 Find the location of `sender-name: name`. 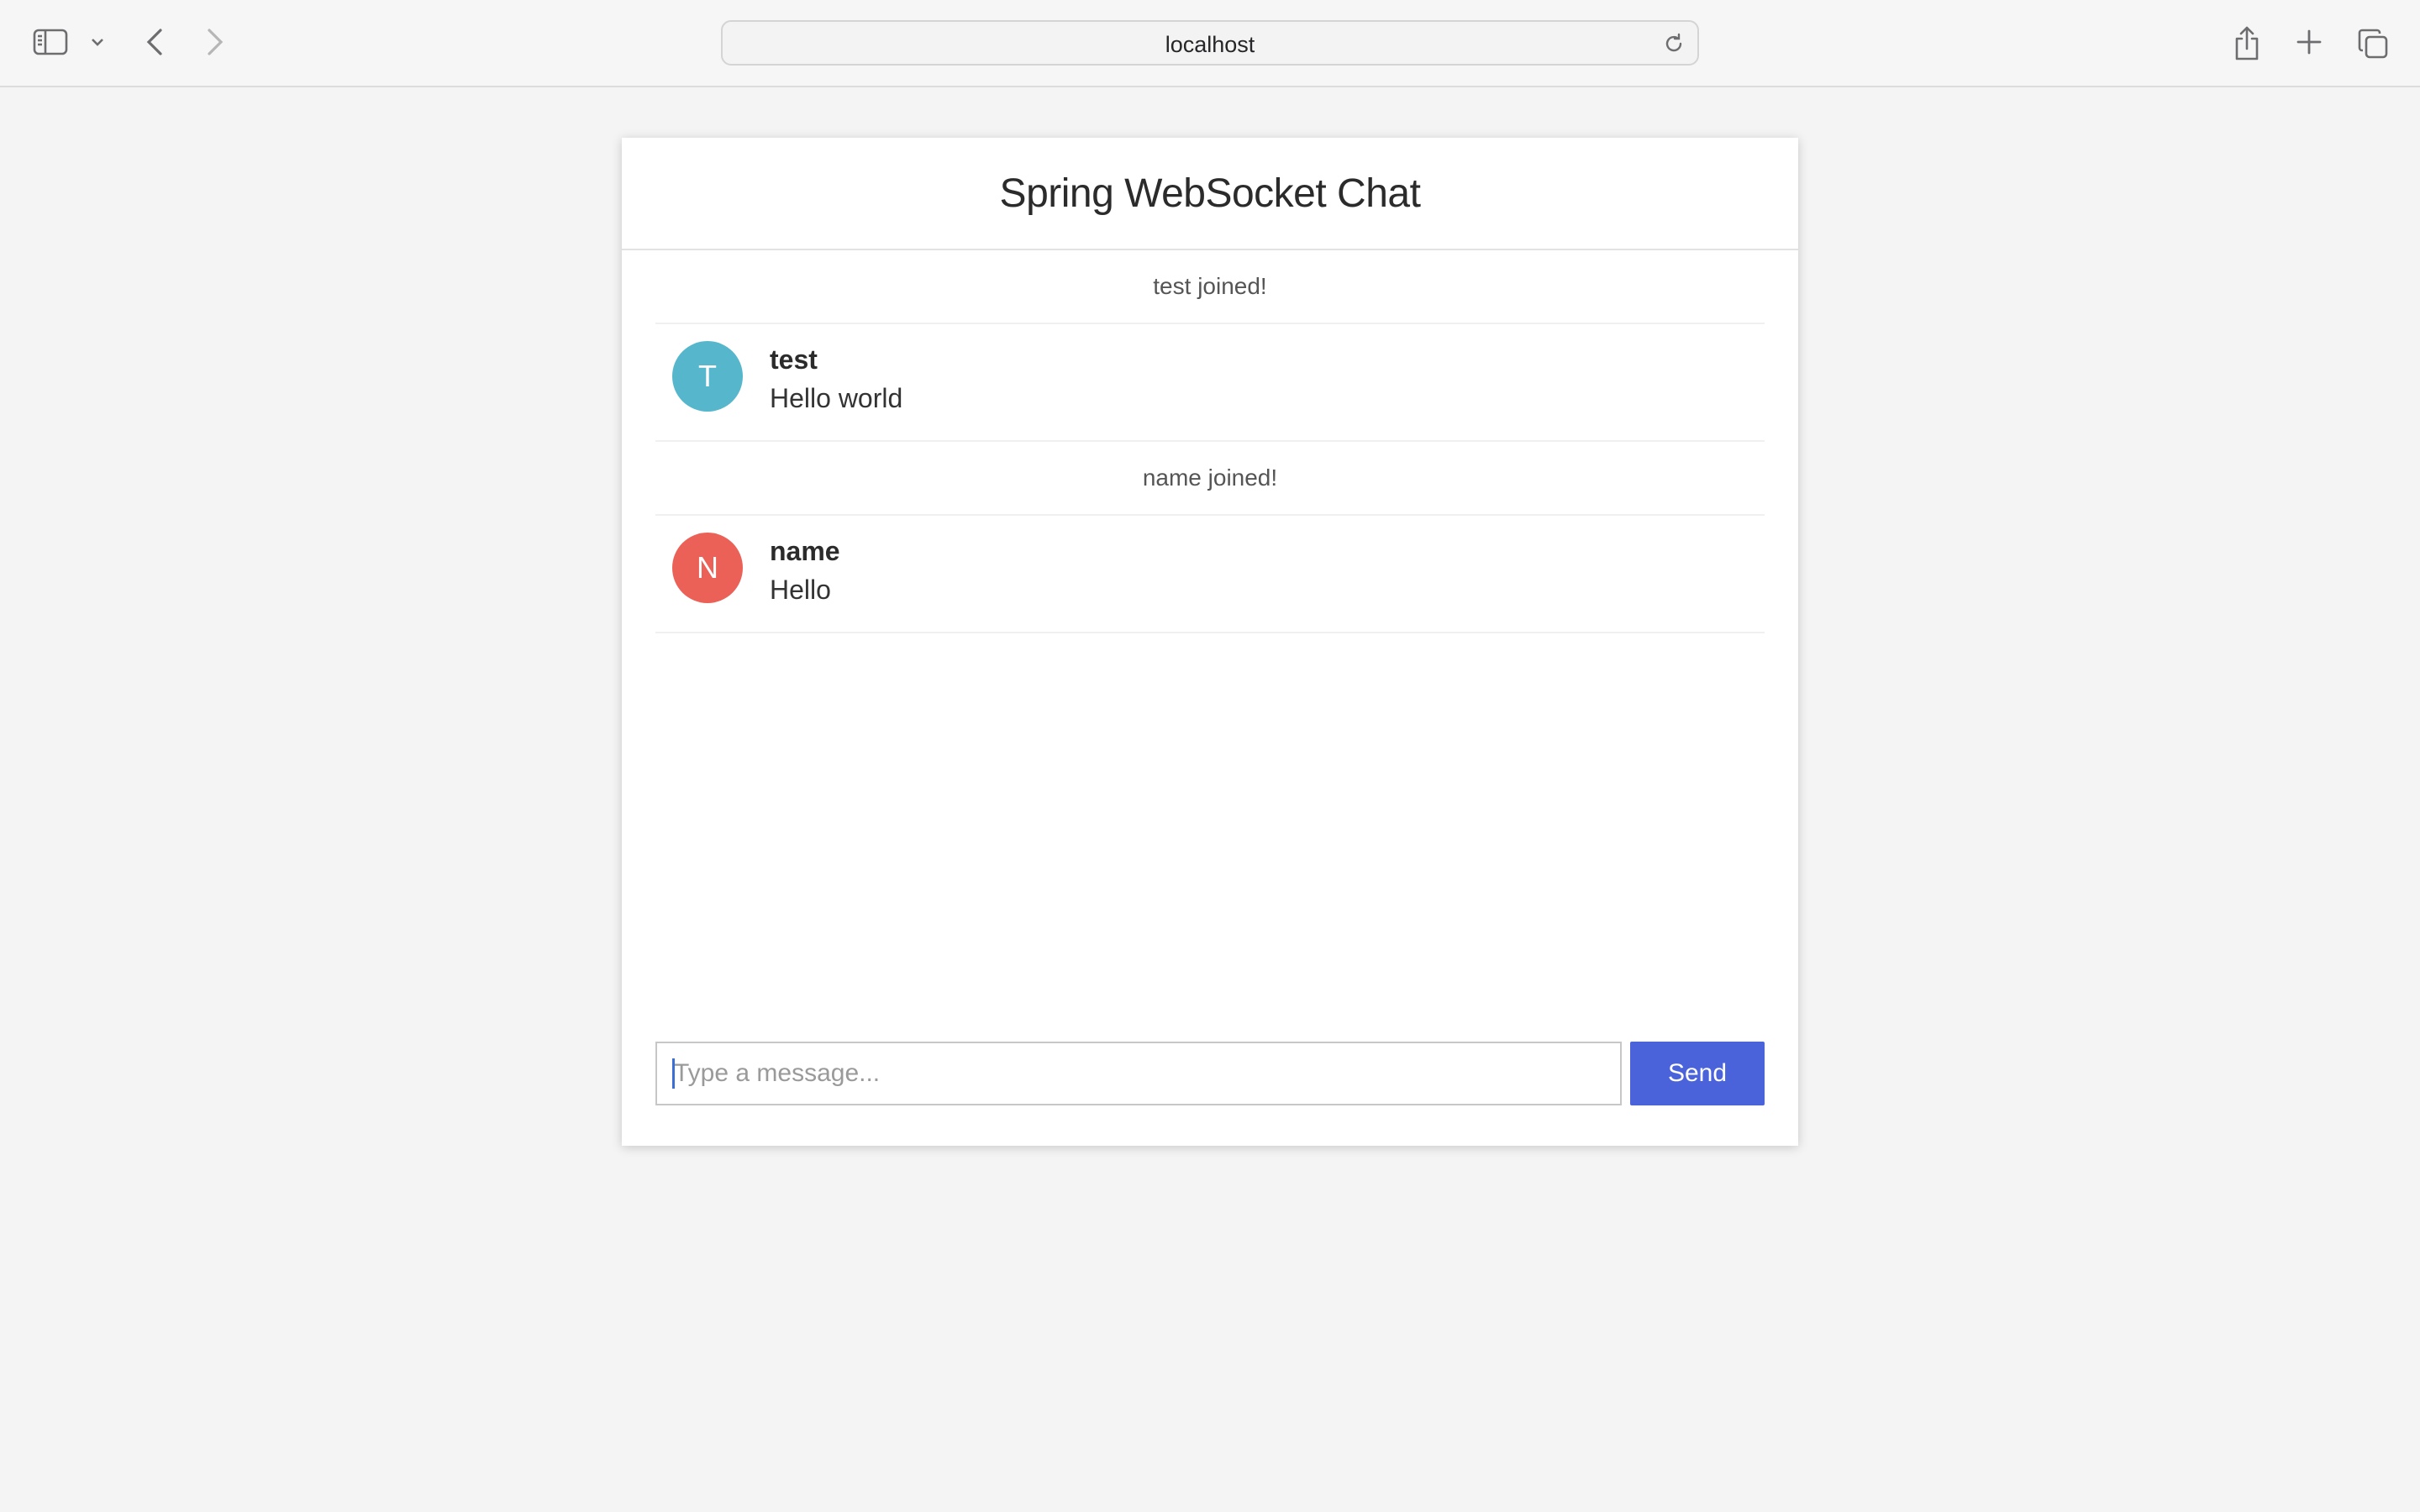

sender-name: name is located at coordinates (805, 551).